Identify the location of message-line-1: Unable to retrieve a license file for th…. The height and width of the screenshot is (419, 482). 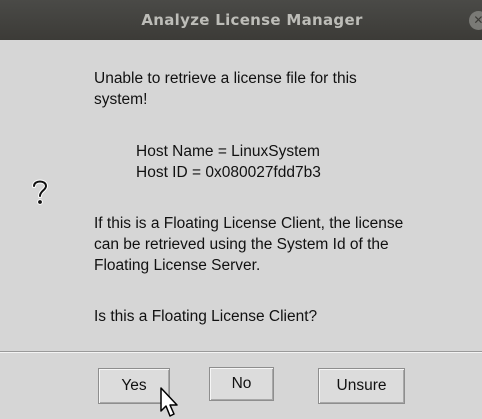
(225, 78).